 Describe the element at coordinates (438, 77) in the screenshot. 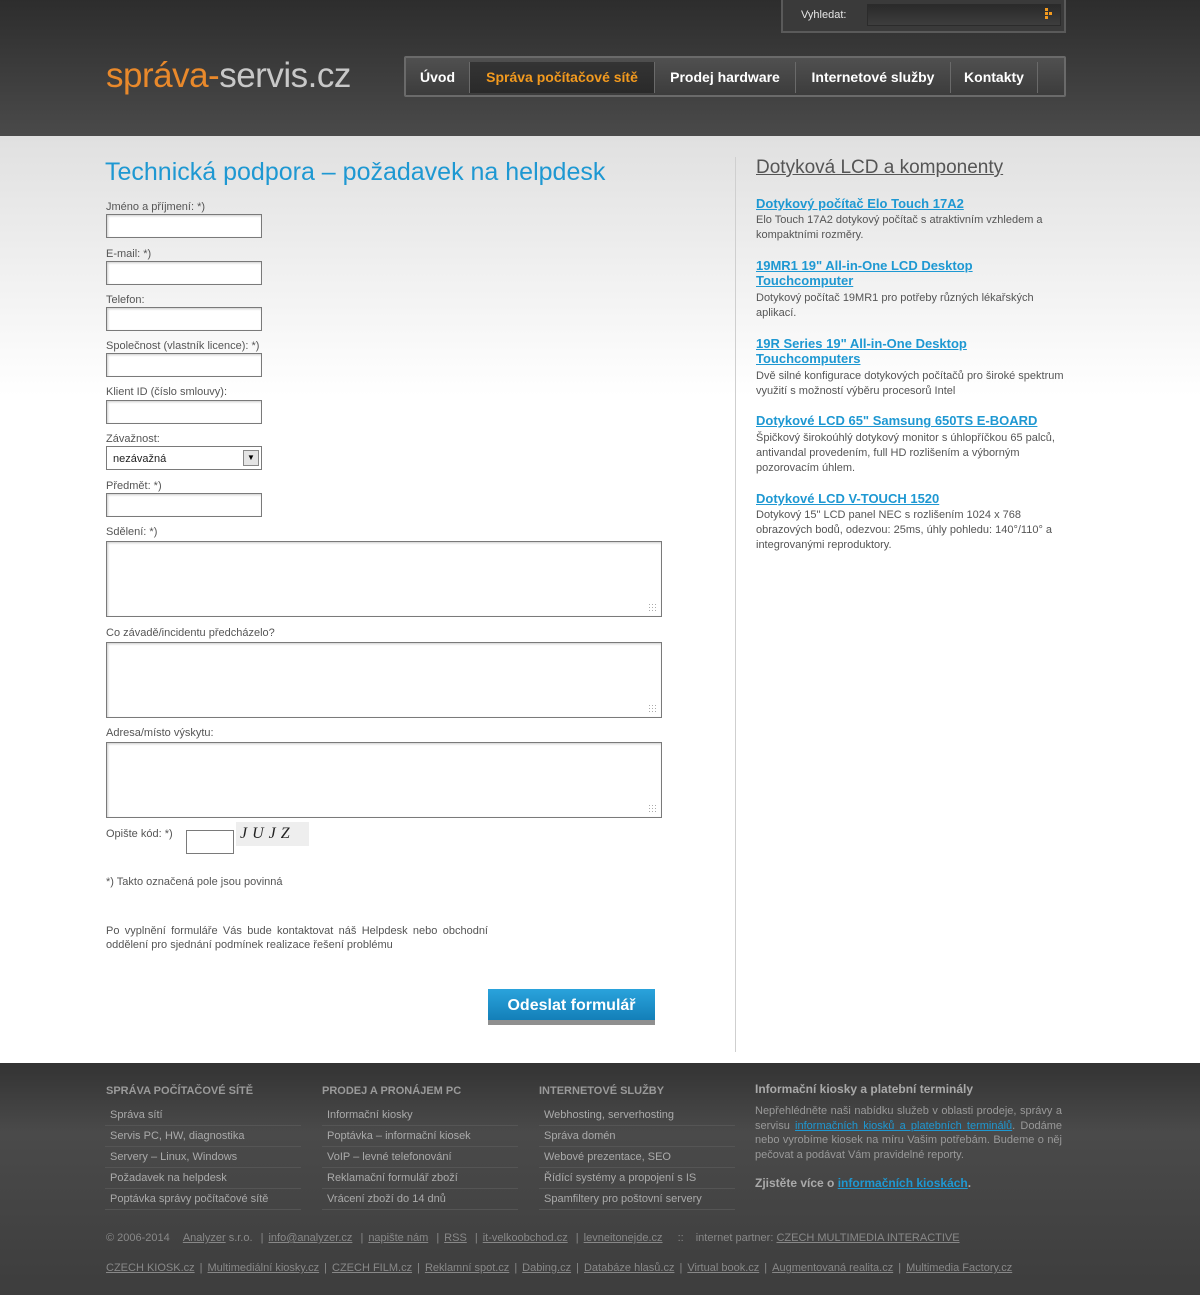

I see `nav-item-uvod: Úvod` at that location.